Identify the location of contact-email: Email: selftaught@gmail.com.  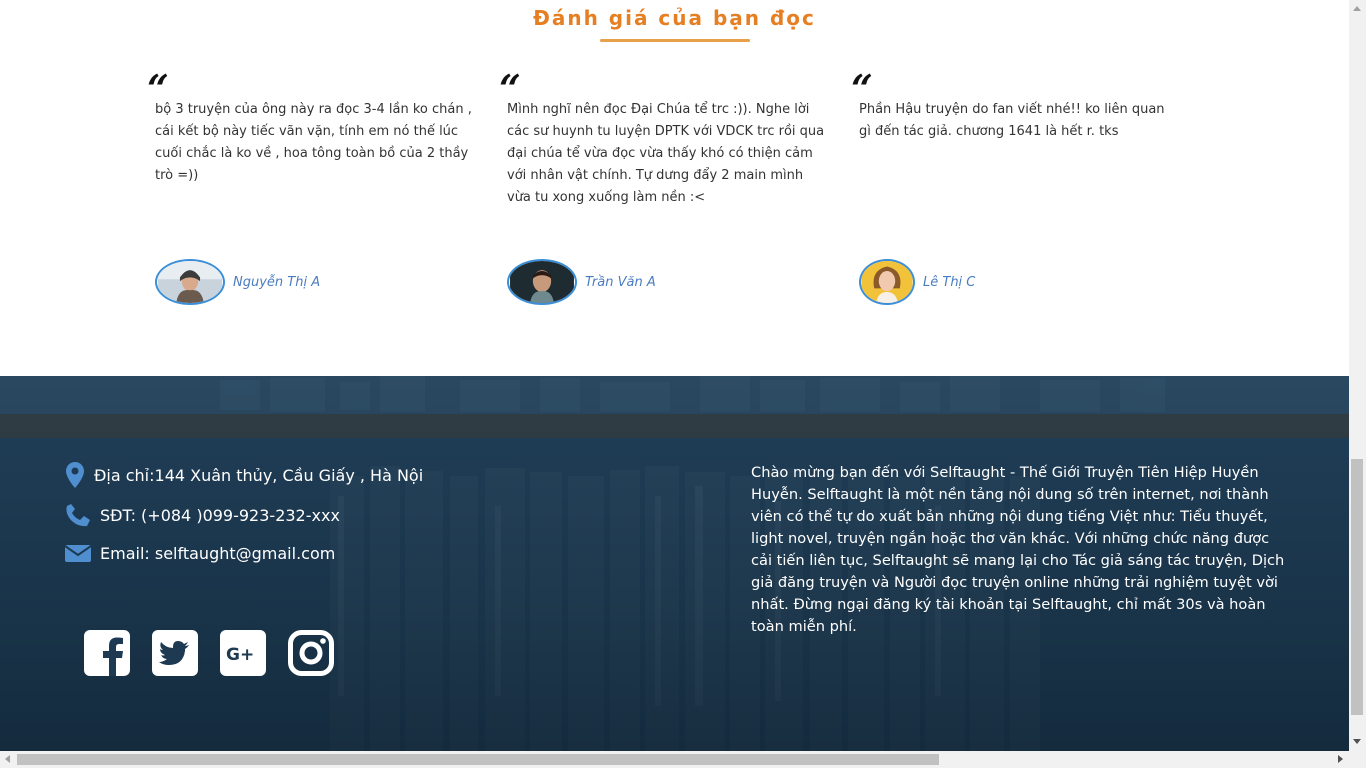
(199, 553).